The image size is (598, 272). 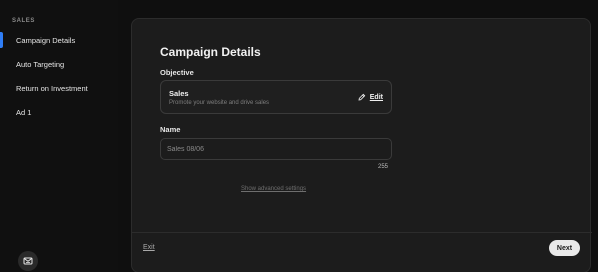 What do you see at coordinates (40, 64) in the screenshot?
I see `sidebar-item-label: Auto Targeting` at bounding box center [40, 64].